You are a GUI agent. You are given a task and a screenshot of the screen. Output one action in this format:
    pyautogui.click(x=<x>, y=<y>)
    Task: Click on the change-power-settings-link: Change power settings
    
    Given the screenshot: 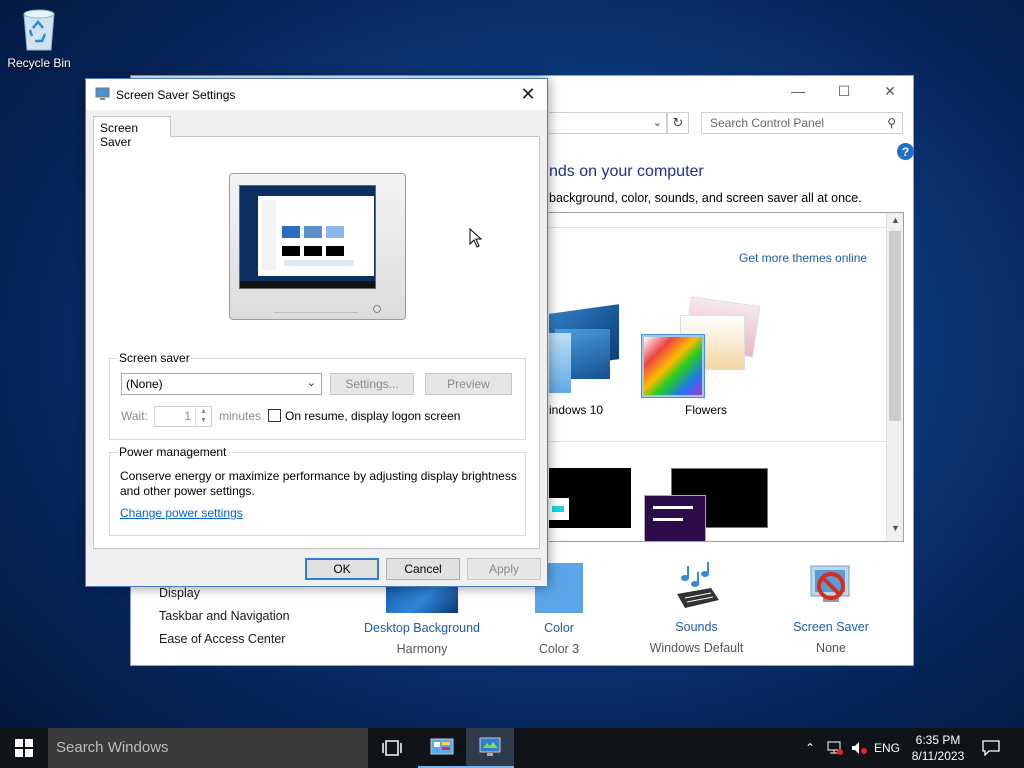 What is the action you would take?
    pyautogui.click(x=181, y=513)
    